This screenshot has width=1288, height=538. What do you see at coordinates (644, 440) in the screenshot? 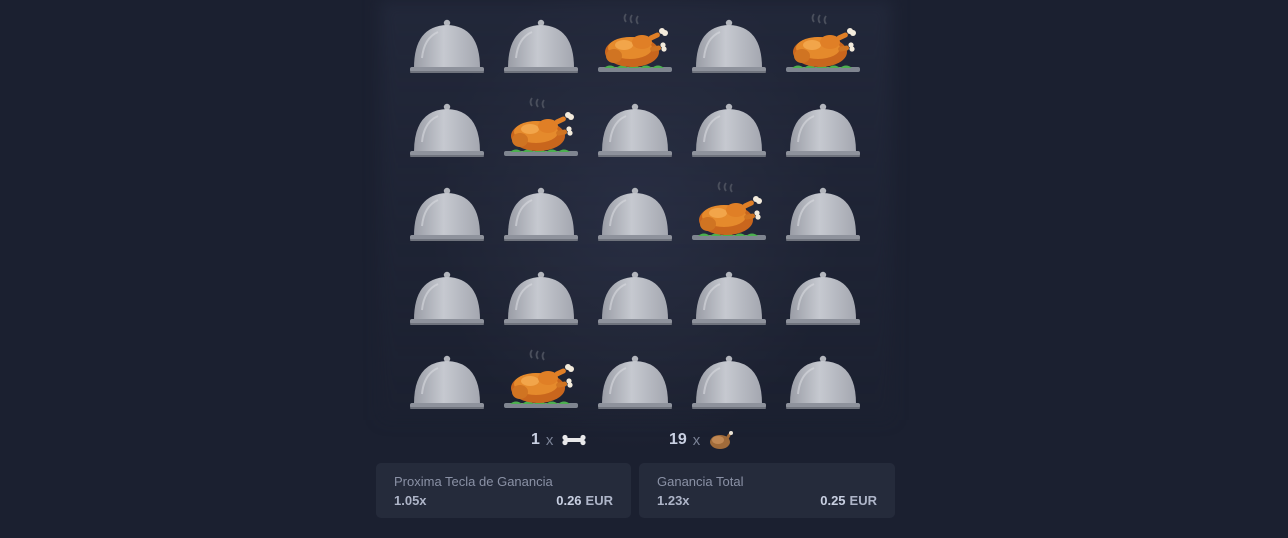
I see `counters: 1 x 19 x` at bounding box center [644, 440].